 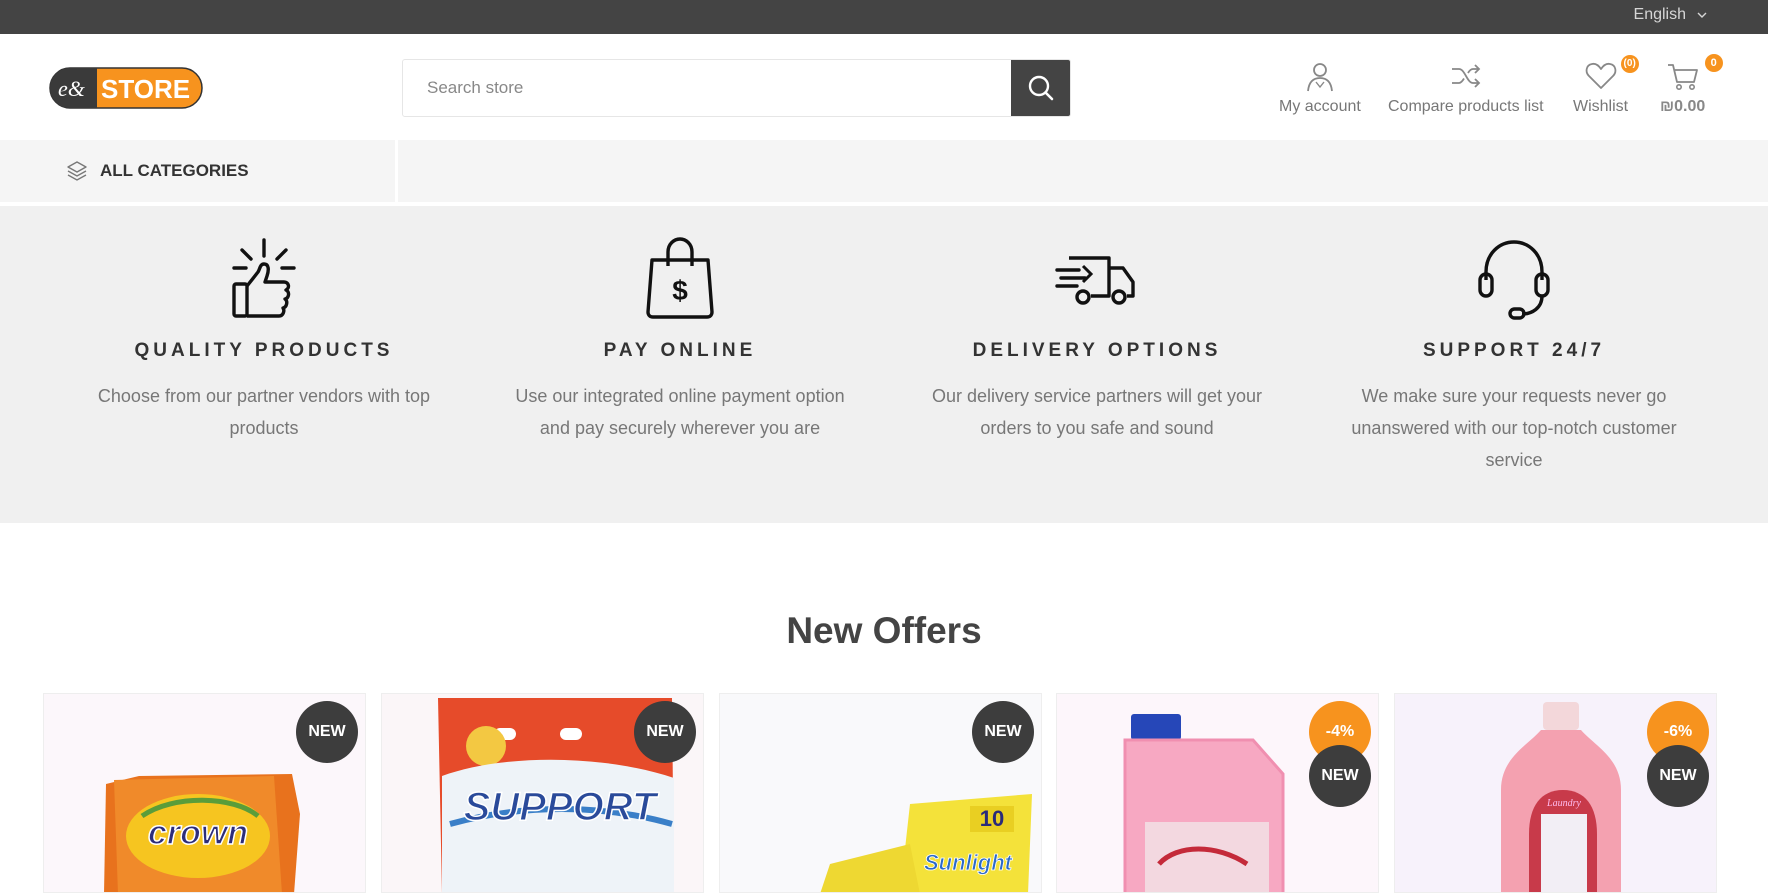 I want to click on heart-icon, so click(x=1600, y=75).